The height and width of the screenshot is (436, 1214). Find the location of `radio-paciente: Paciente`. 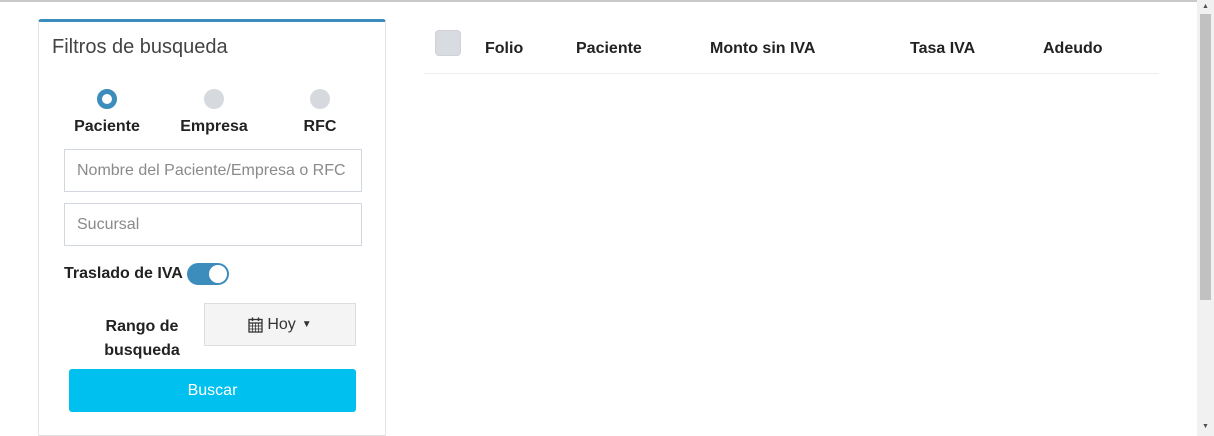

radio-paciente: Paciente is located at coordinates (107, 112).